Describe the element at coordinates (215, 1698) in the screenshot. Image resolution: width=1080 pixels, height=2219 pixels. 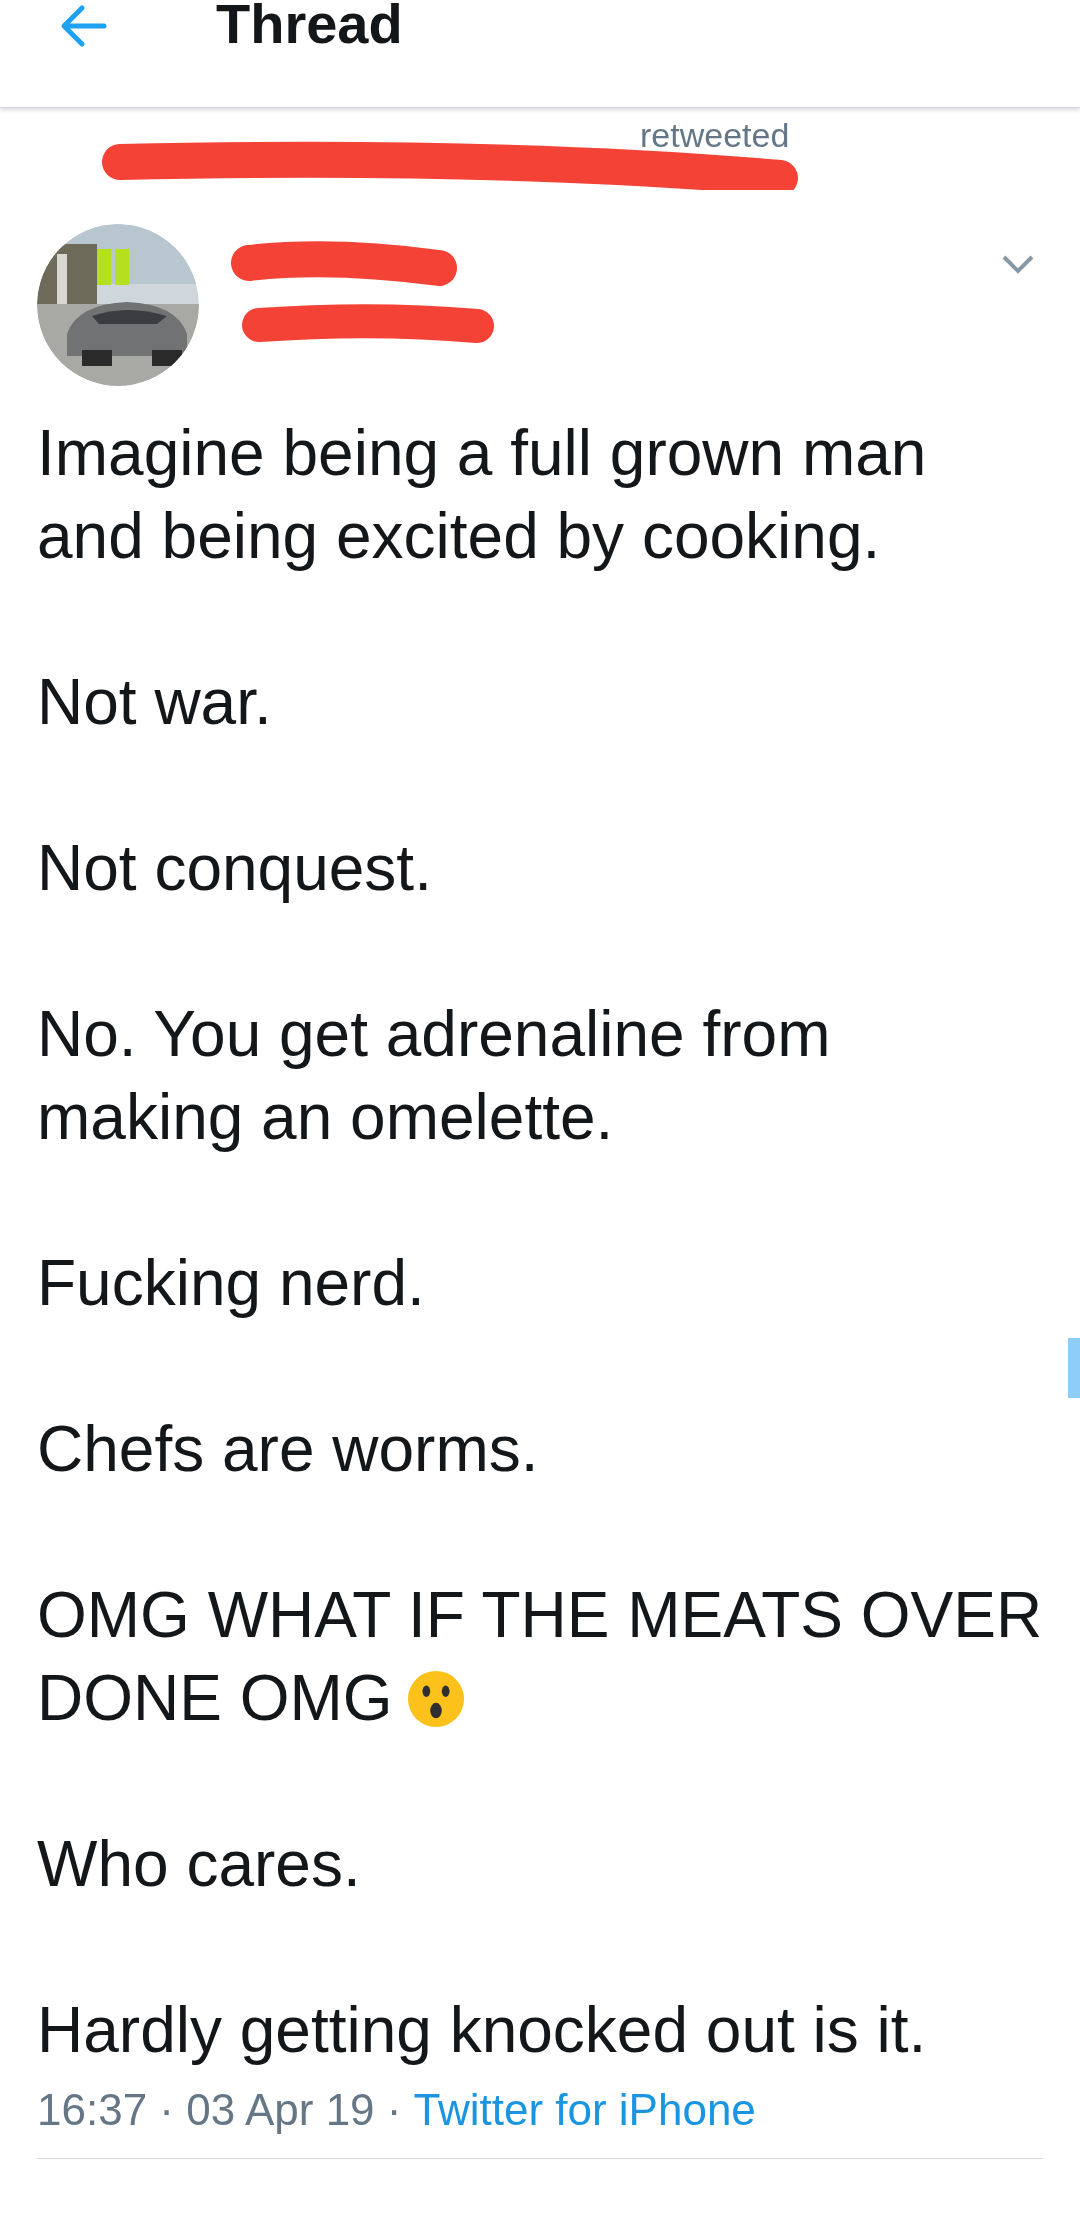
I see `tweet-text: DONE OMG` at that location.